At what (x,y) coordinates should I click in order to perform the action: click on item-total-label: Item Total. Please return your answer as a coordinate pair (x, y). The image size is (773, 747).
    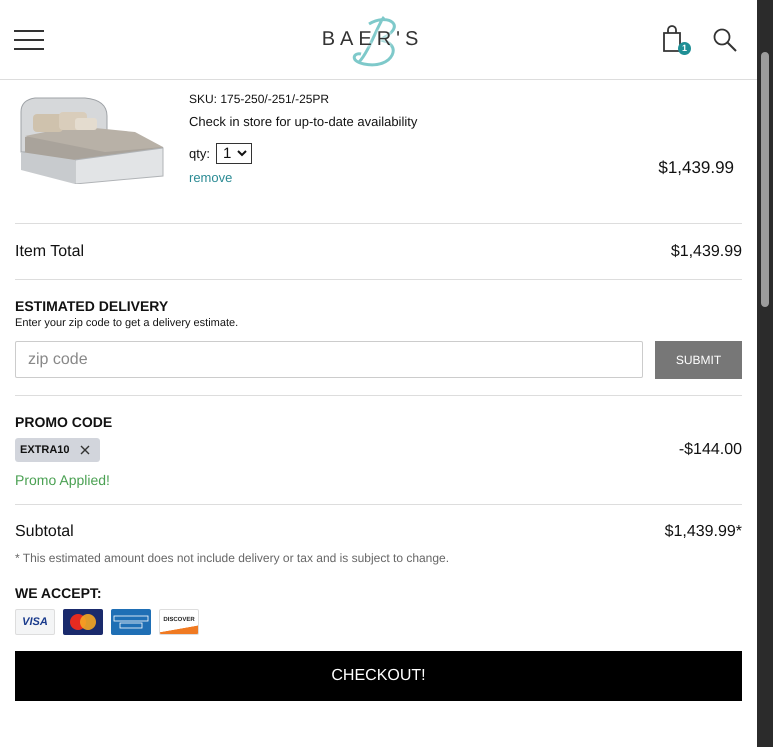
    Looking at the image, I should click on (49, 251).